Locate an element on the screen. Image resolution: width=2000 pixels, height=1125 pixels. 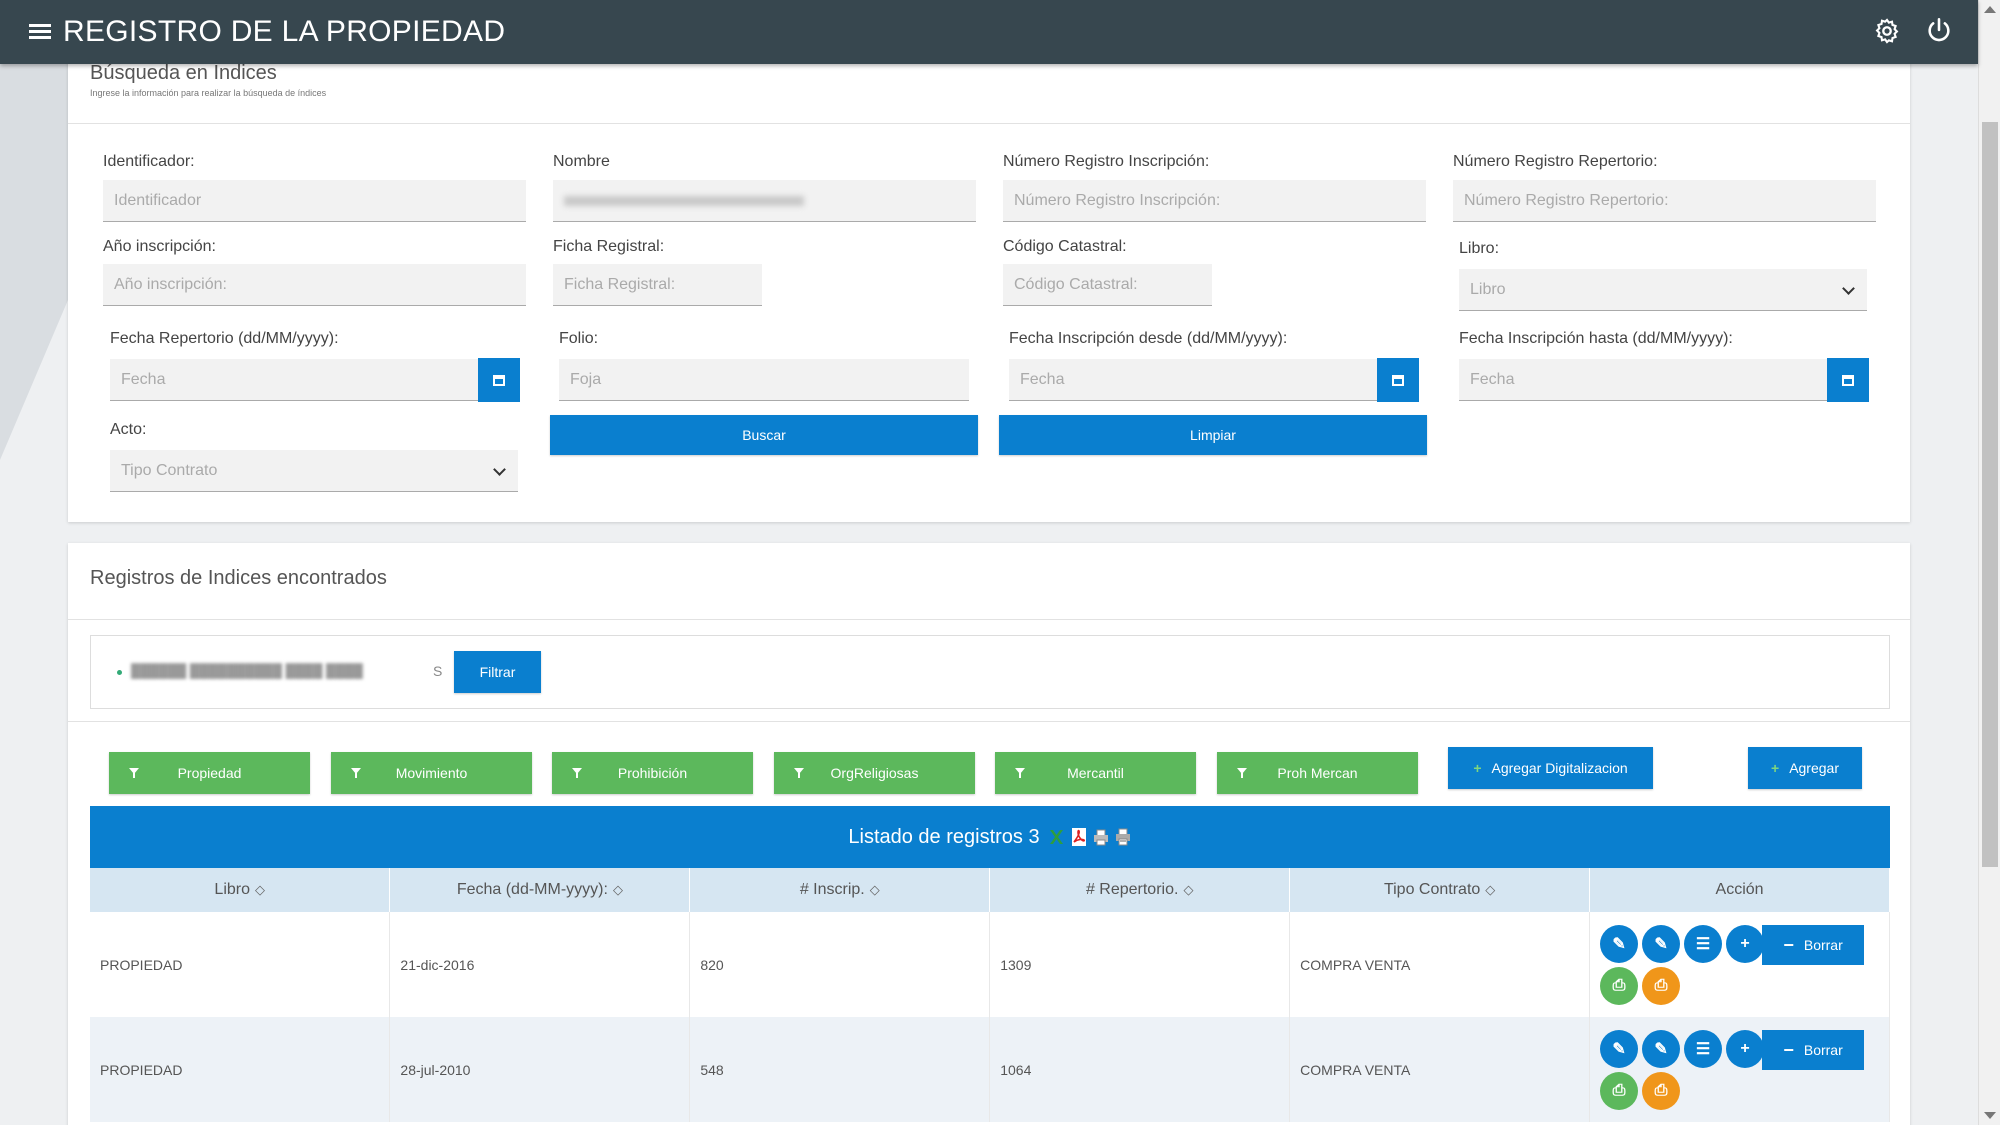
scrollbar-thumb is located at coordinates (1990, 494).